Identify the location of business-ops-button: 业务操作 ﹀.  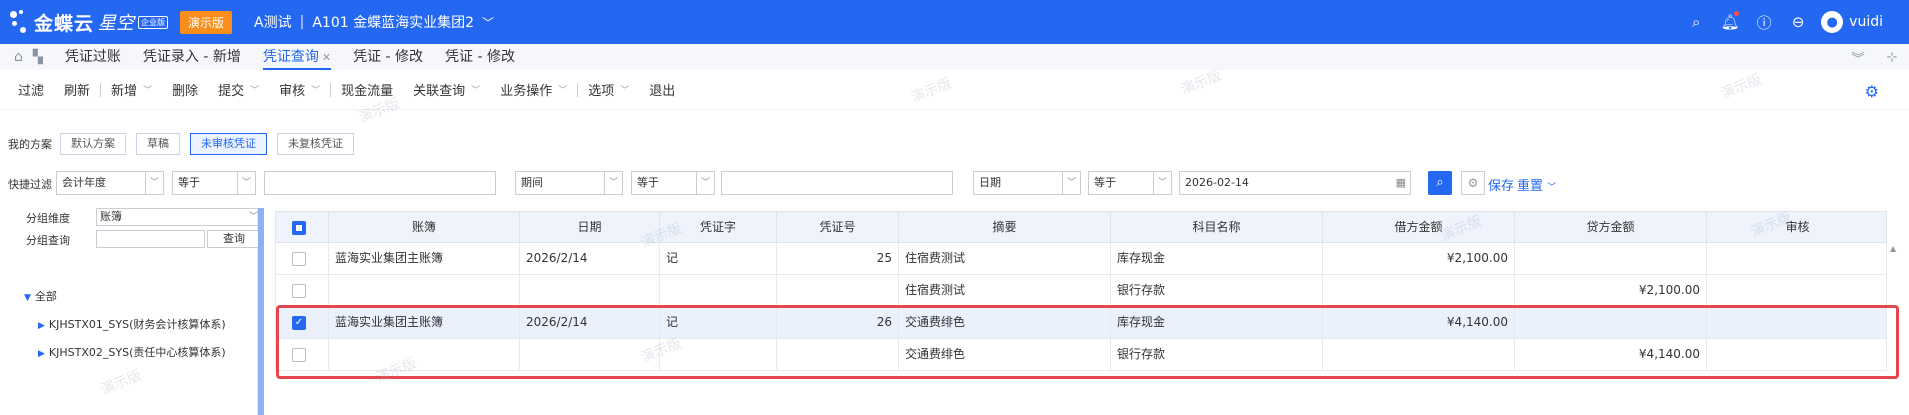
(533, 89).